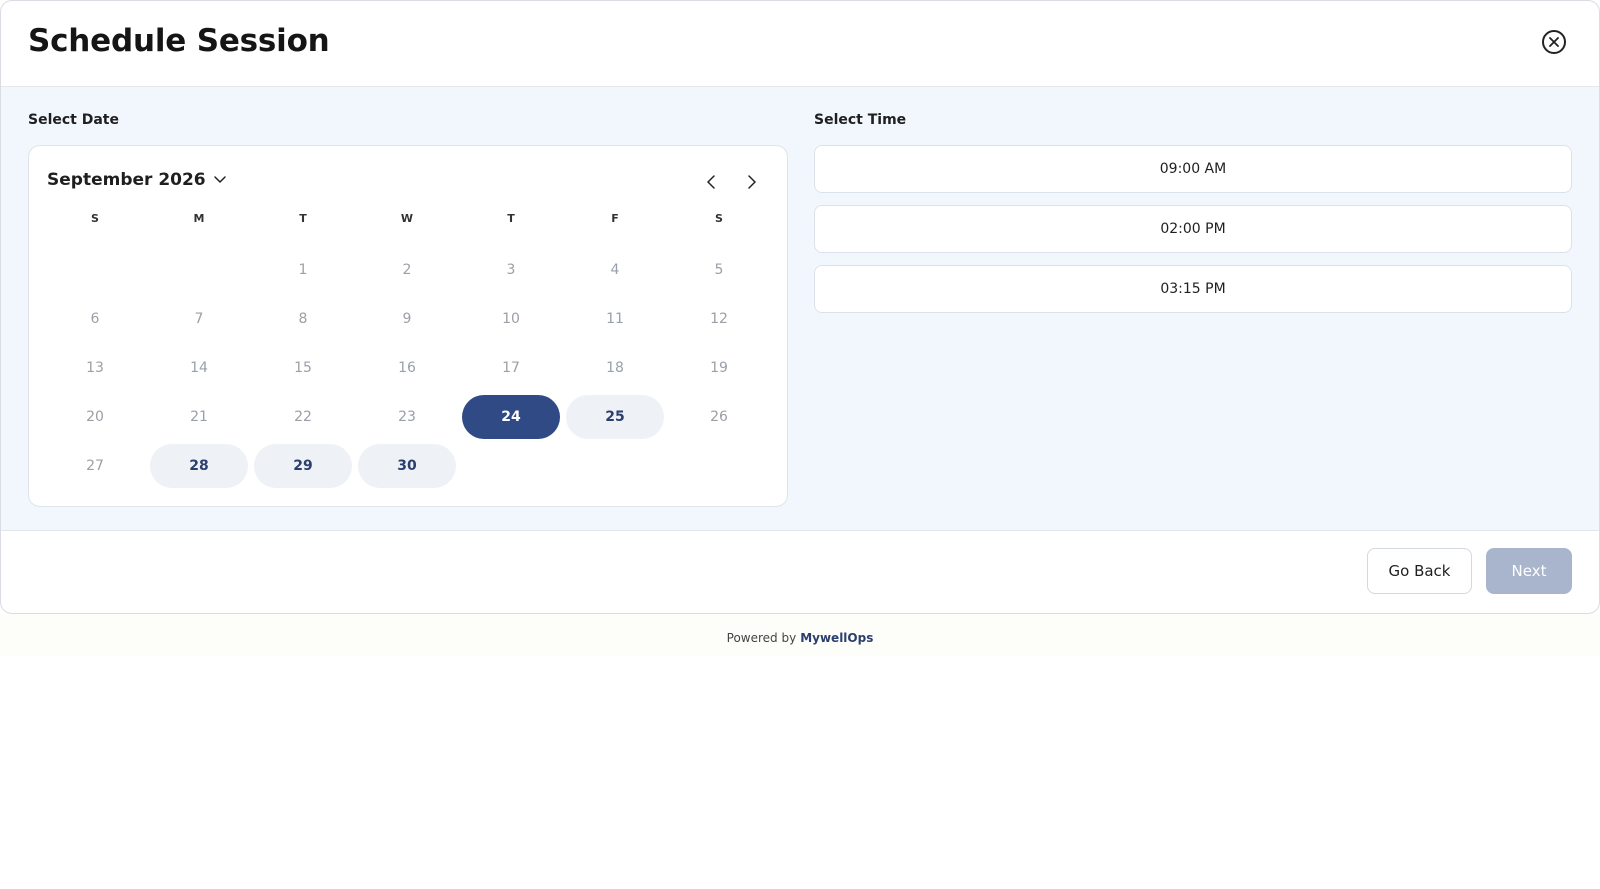 The width and height of the screenshot is (1600, 889). I want to click on calendar-day-5: 5, so click(719, 269).